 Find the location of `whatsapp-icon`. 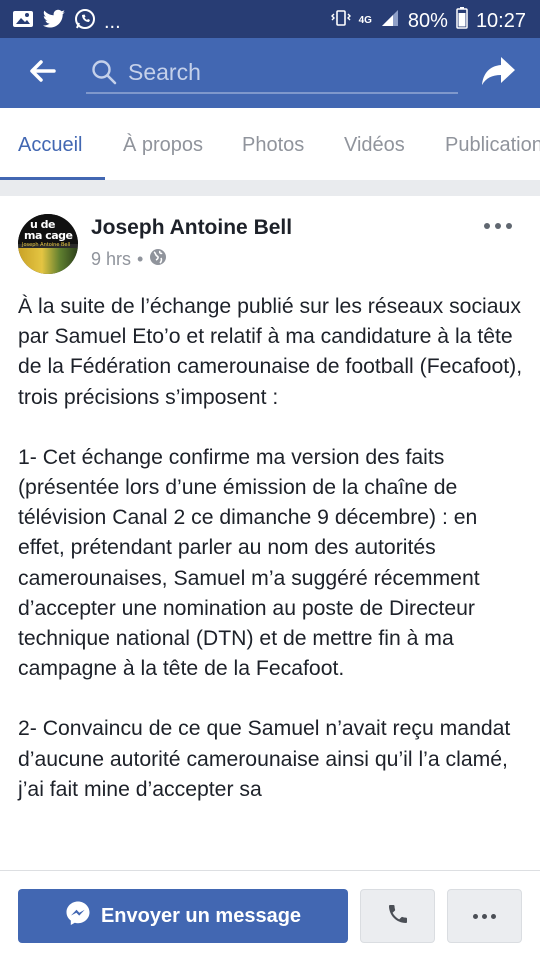

whatsapp-icon is located at coordinates (85, 21).